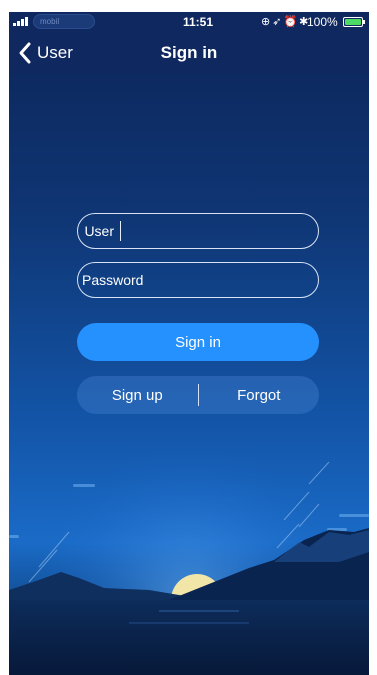  What do you see at coordinates (242, 280) in the screenshot?
I see `password-input` at bounding box center [242, 280].